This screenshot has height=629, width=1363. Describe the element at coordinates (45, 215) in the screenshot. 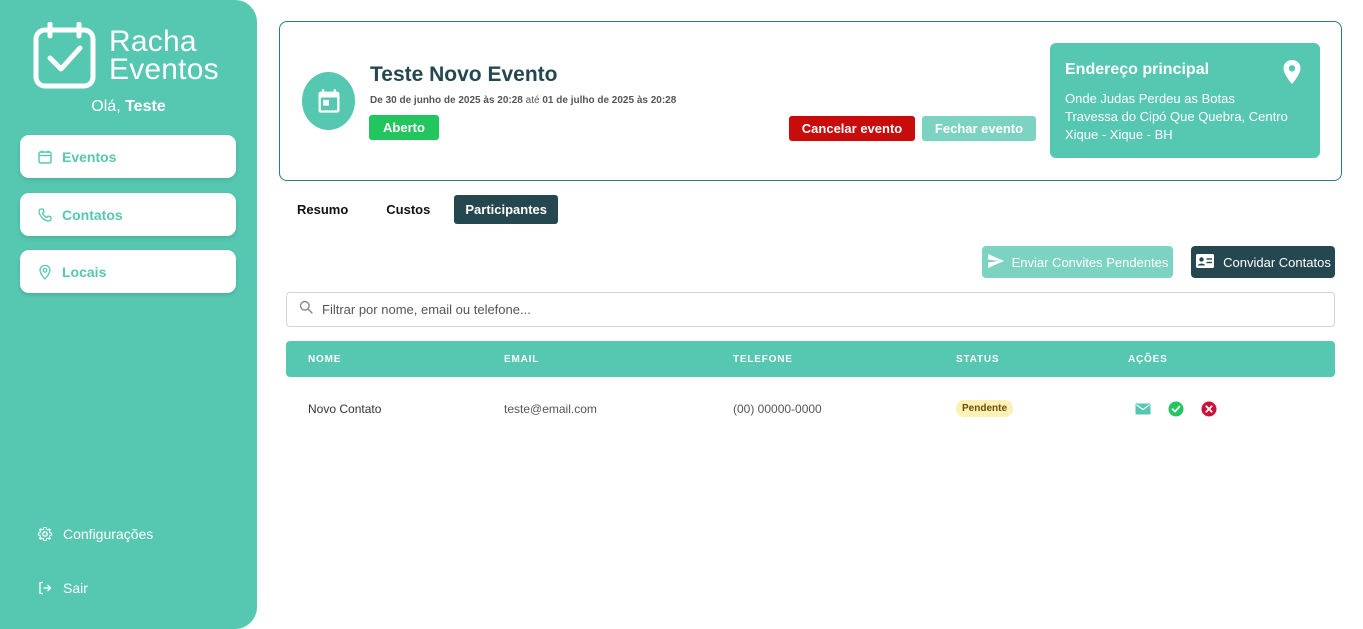

I see `phone-icon` at that location.